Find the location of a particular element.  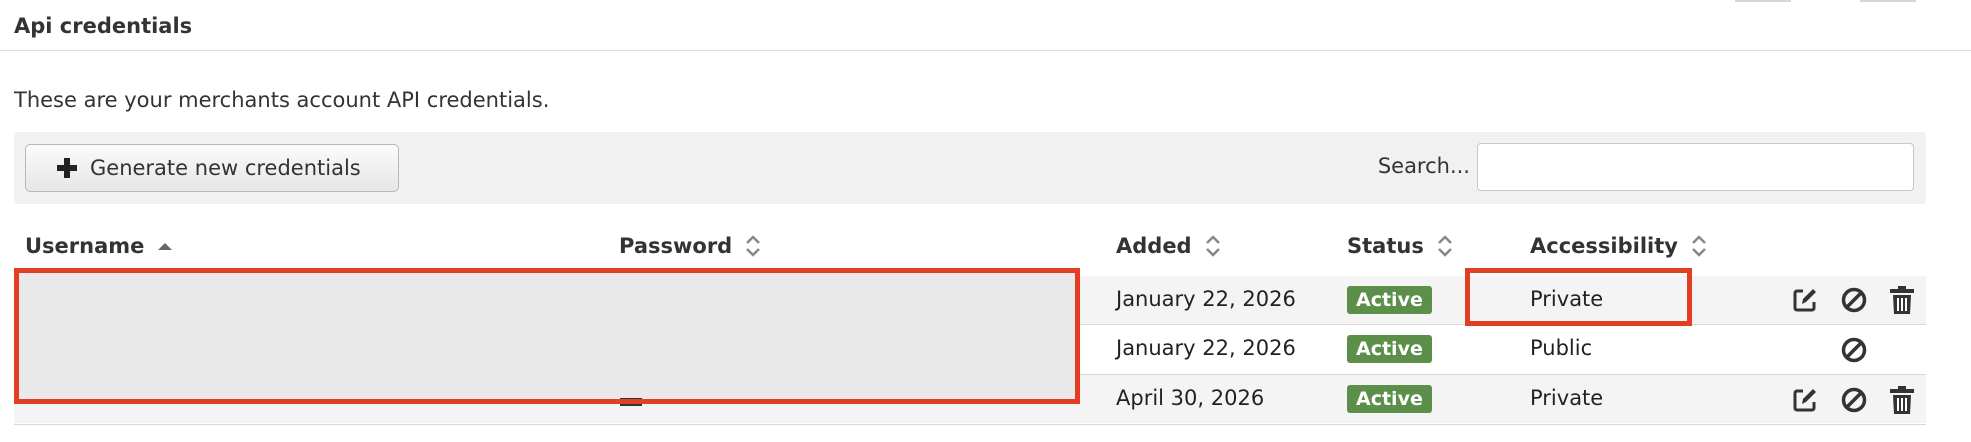

generate-credentials-label: Generate new credentials is located at coordinates (225, 168).